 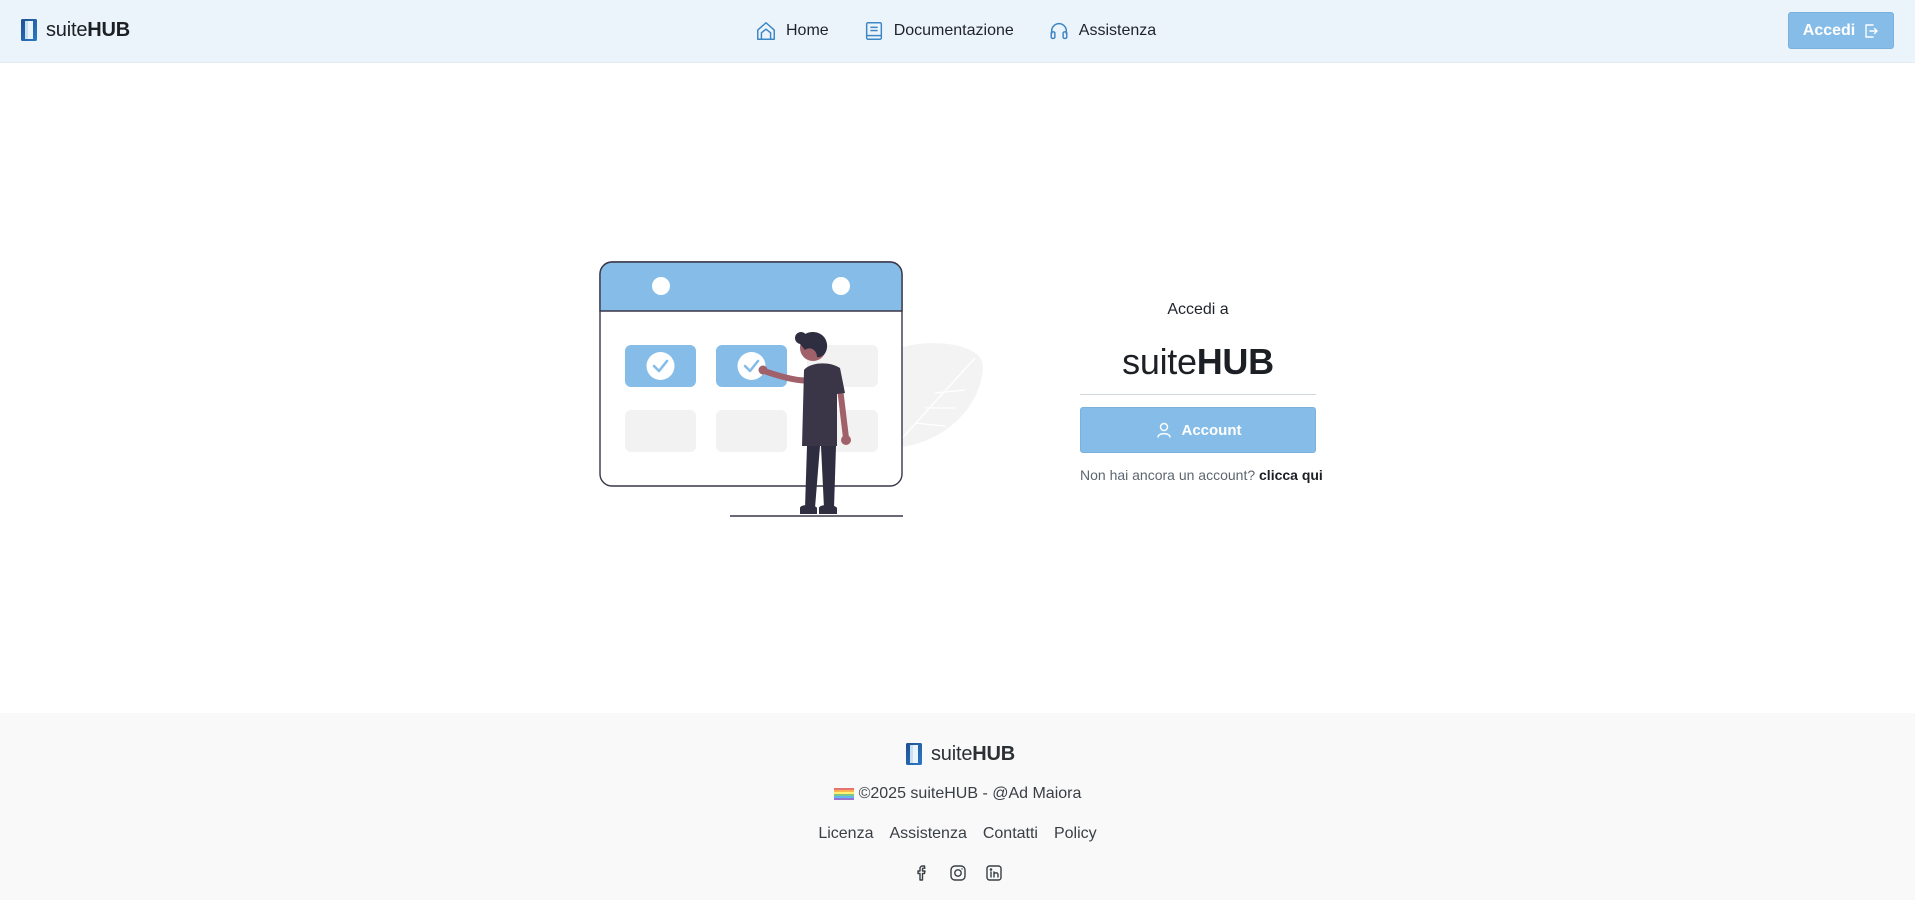 What do you see at coordinates (927, 834) in the screenshot?
I see `footer-link-assistenza: Assistenza` at bounding box center [927, 834].